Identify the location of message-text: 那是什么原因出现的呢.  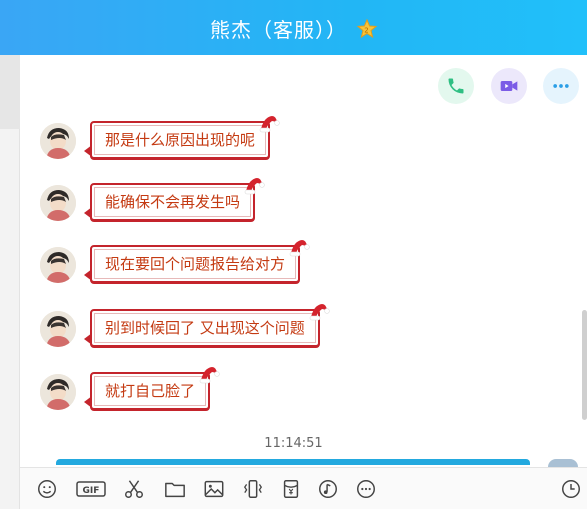
(180, 140).